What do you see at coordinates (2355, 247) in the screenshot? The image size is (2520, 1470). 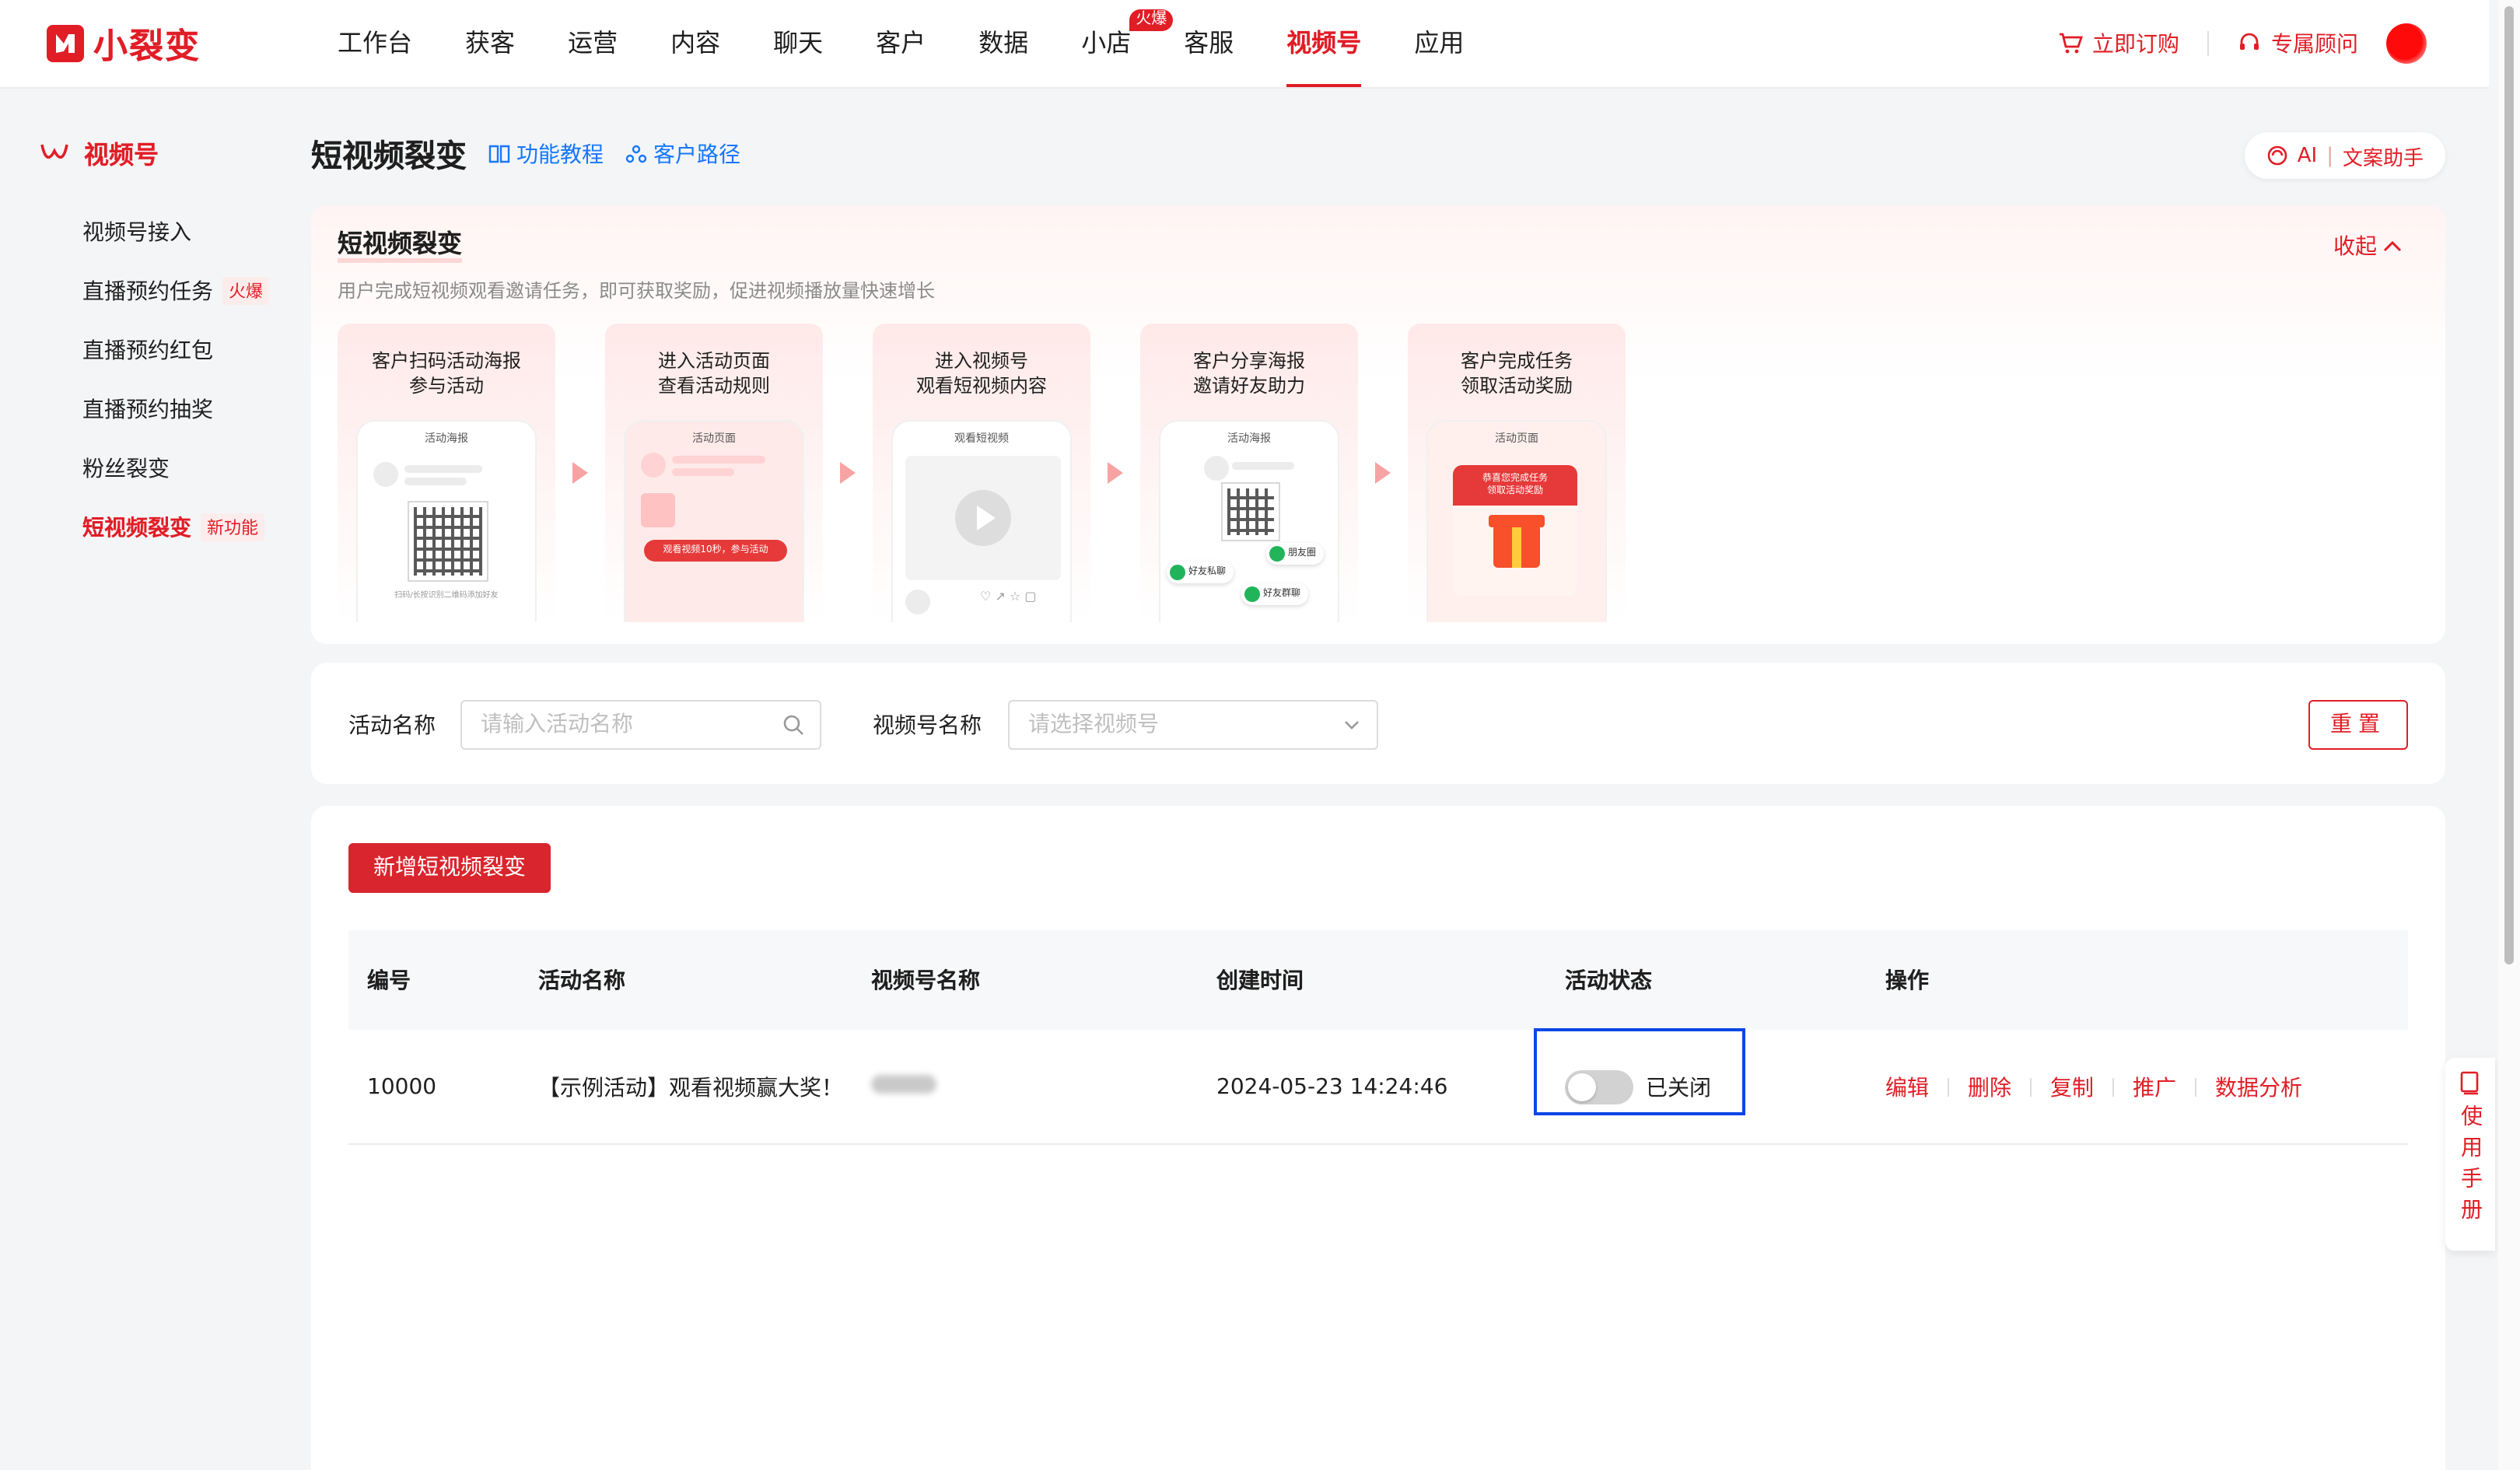 I see `collapse-label: 收起` at bounding box center [2355, 247].